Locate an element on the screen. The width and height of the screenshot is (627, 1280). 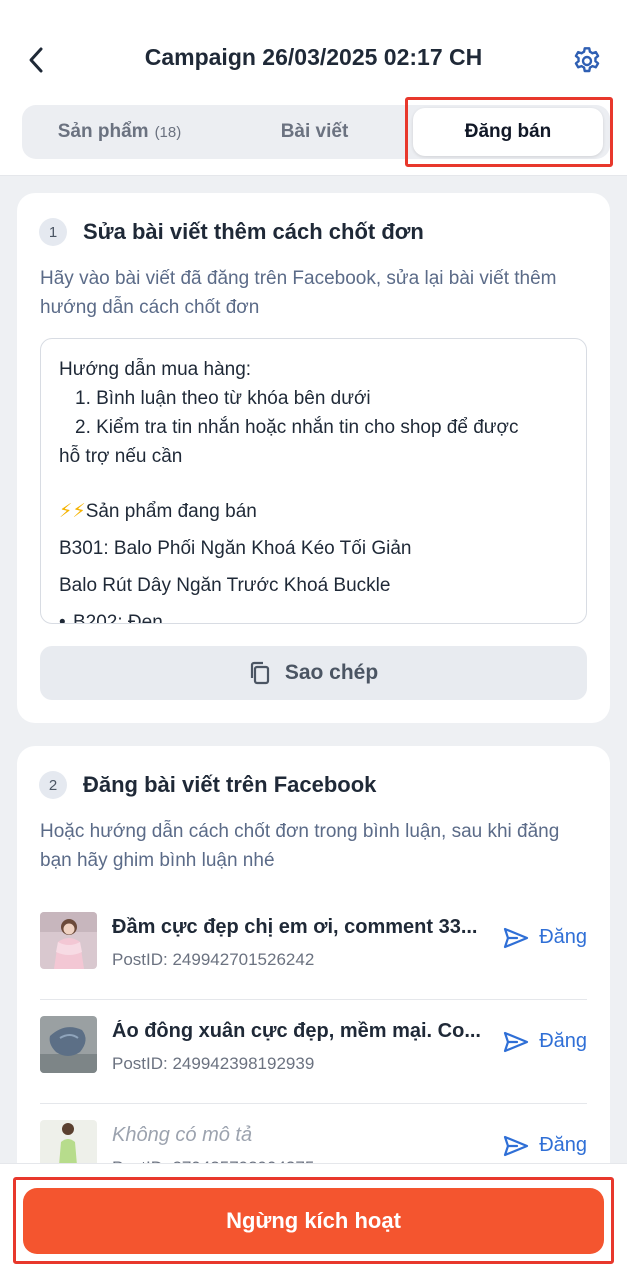
copy-button-label: Sao chép is located at coordinates (331, 672).